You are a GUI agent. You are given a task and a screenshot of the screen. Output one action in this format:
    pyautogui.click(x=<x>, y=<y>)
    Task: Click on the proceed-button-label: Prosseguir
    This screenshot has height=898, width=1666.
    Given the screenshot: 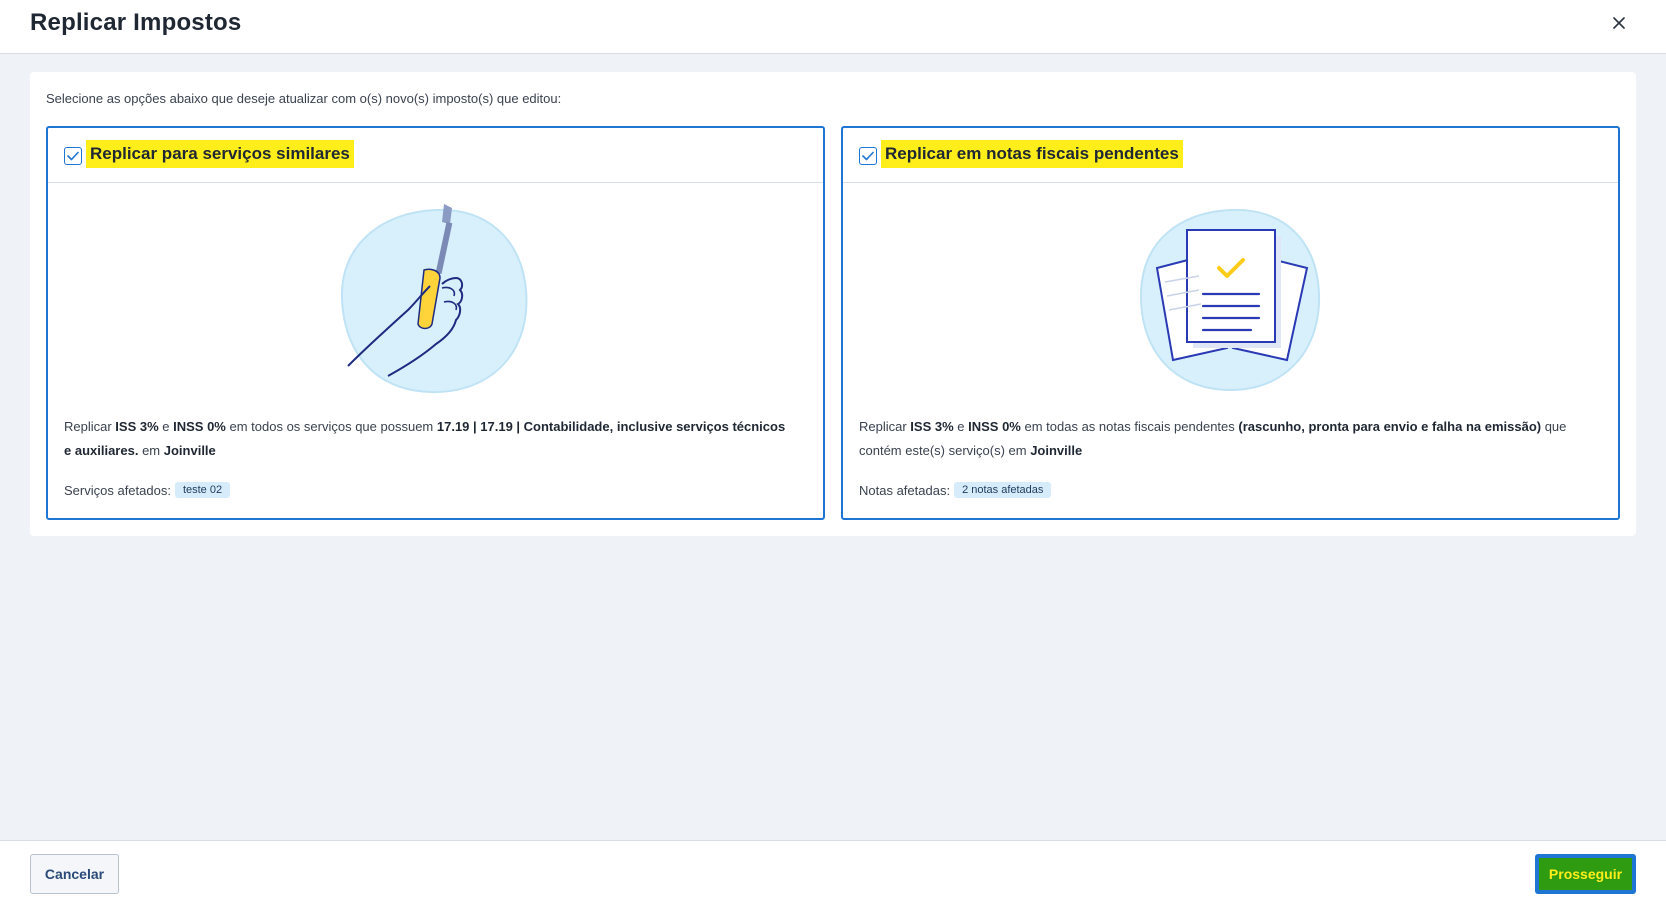 What is the action you would take?
    pyautogui.click(x=1585, y=874)
    